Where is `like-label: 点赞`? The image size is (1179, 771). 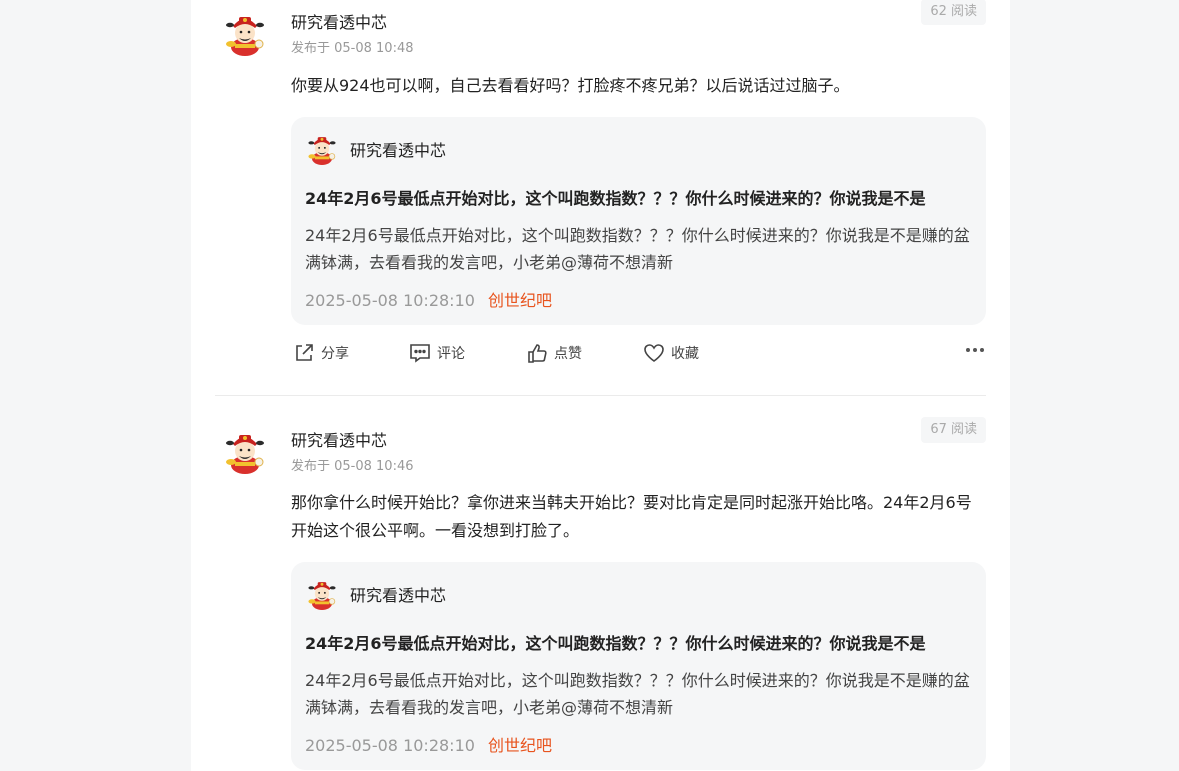 like-label: 点赞 is located at coordinates (568, 354).